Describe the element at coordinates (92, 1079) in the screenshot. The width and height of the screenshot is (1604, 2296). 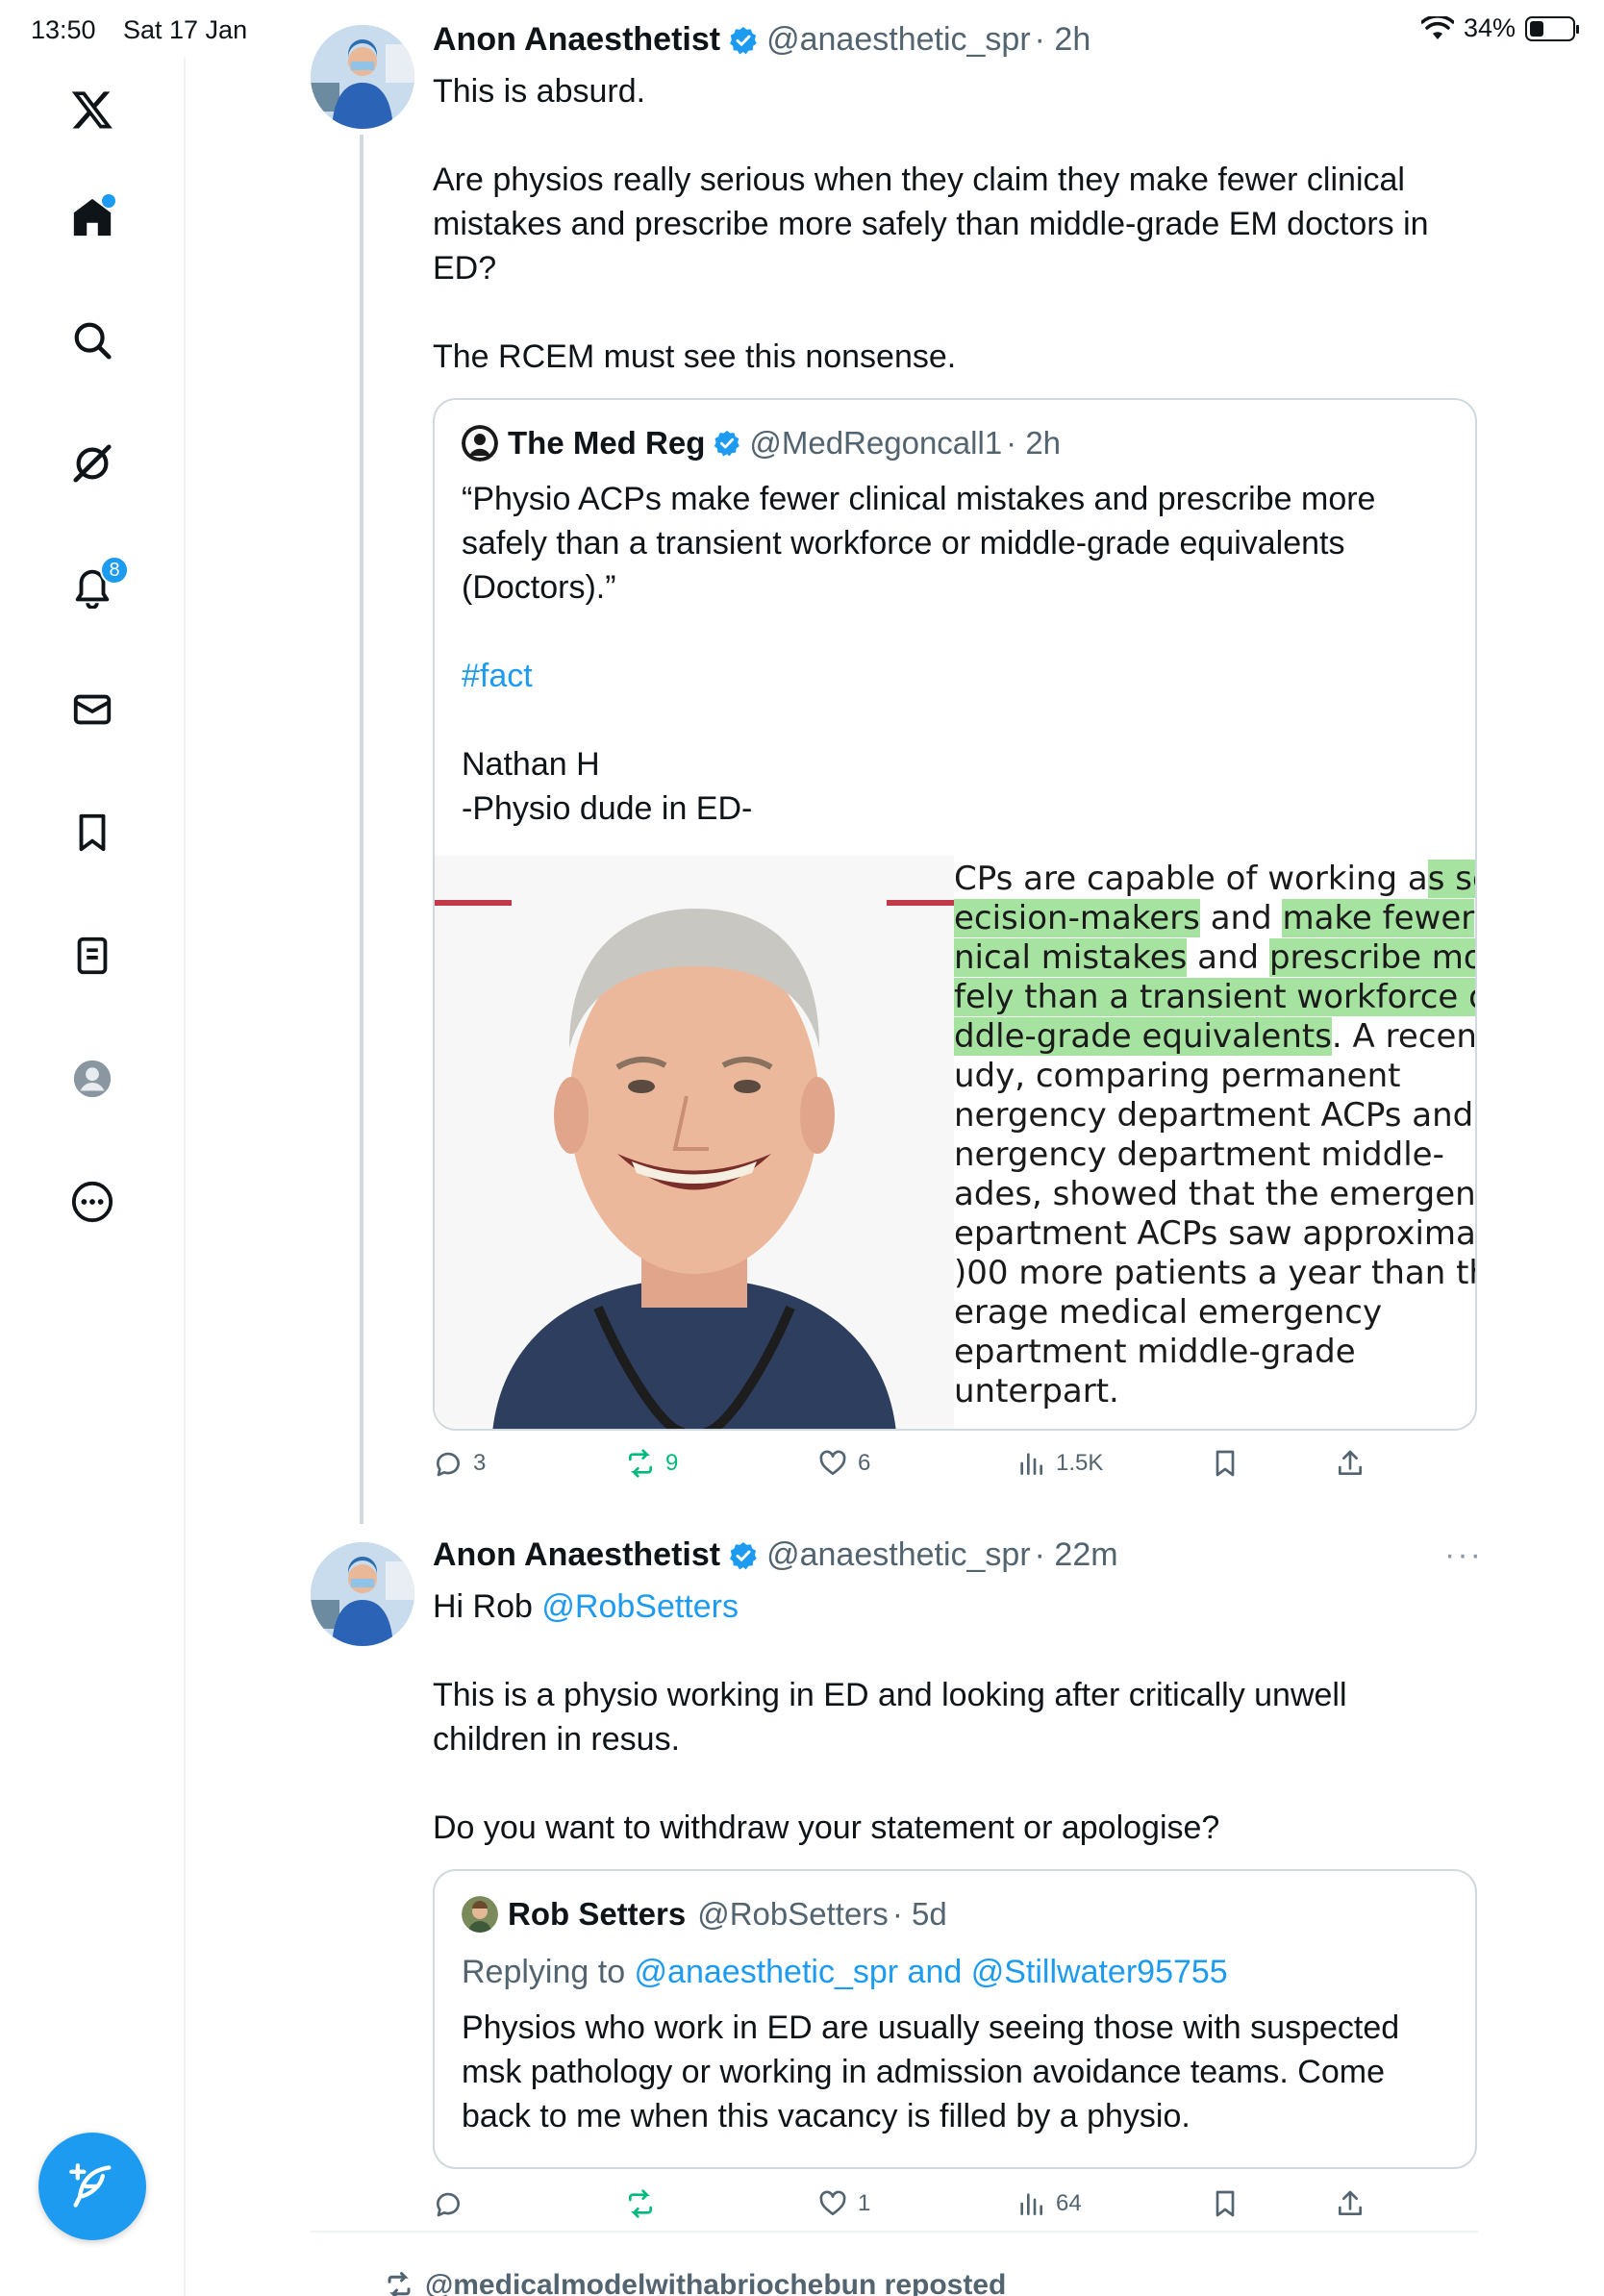
I see `profile-icon` at that location.